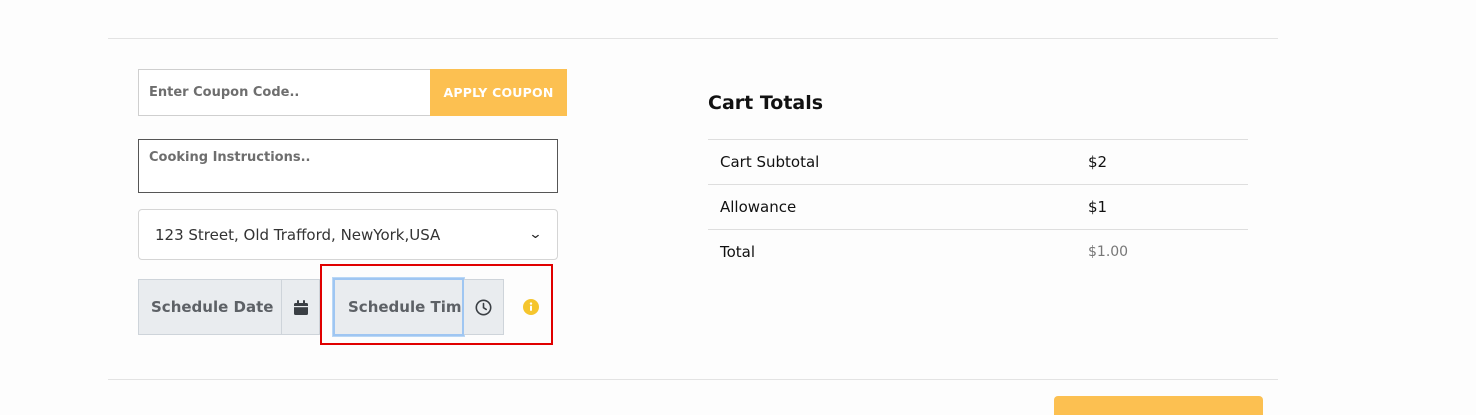 The height and width of the screenshot is (415, 1476). What do you see at coordinates (1108, 252) in the screenshot?
I see `total-value: $1.00` at bounding box center [1108, 252].